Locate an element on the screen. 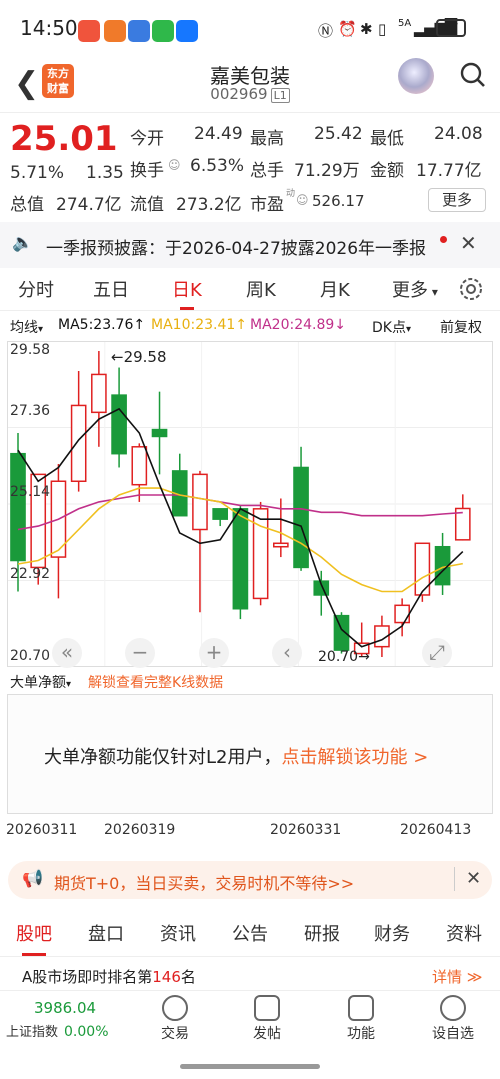 This screenshot has width=500, height=1079. open-label: 今开 is located at coordinates (147, 139).